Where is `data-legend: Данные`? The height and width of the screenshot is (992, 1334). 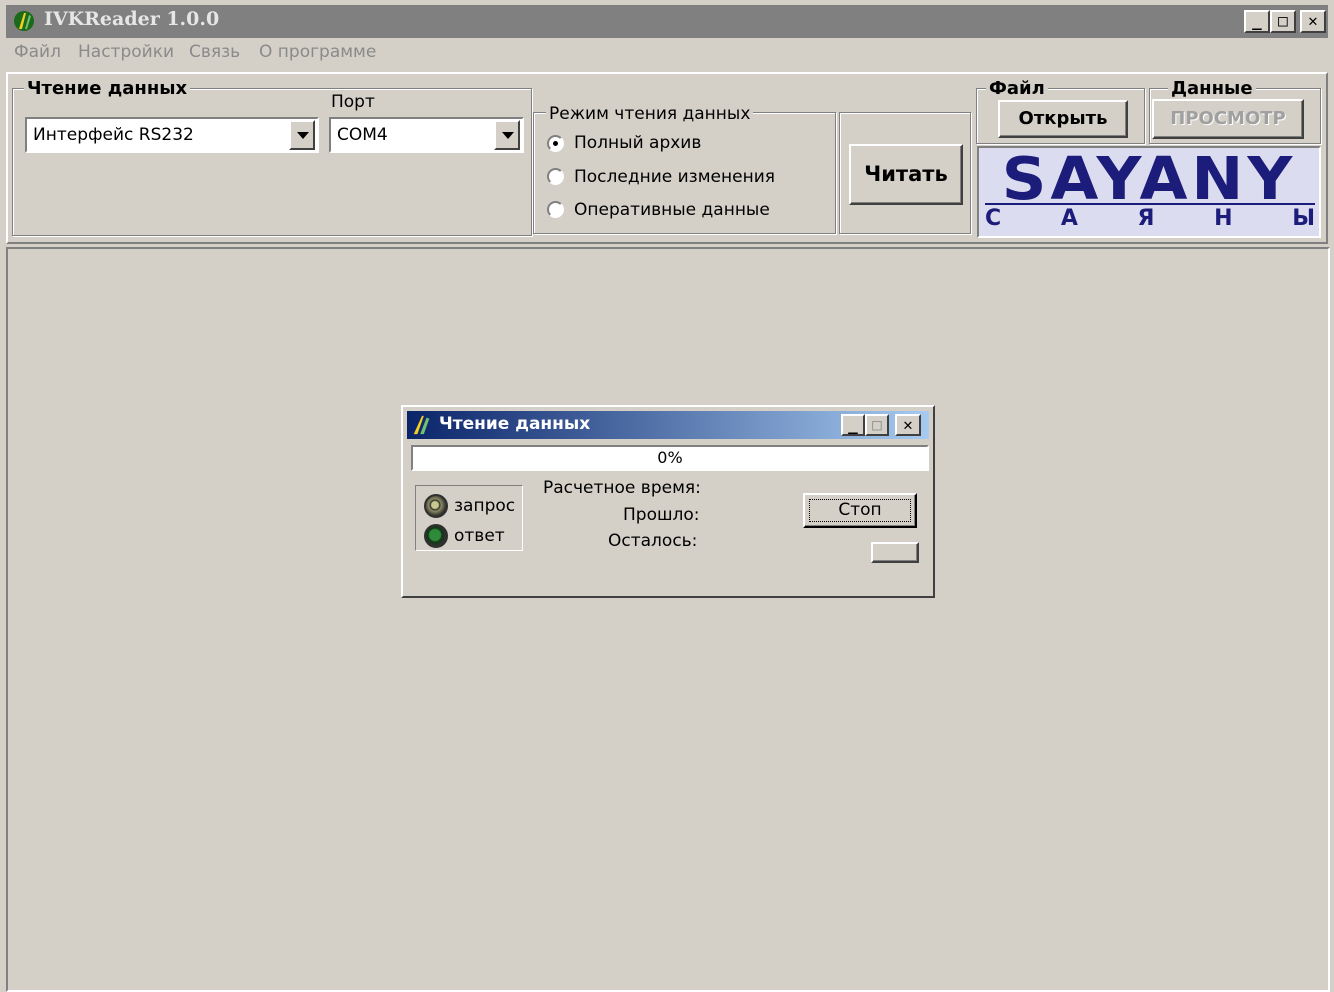
data-legend: Данные is located at coordinates (1212, 88).